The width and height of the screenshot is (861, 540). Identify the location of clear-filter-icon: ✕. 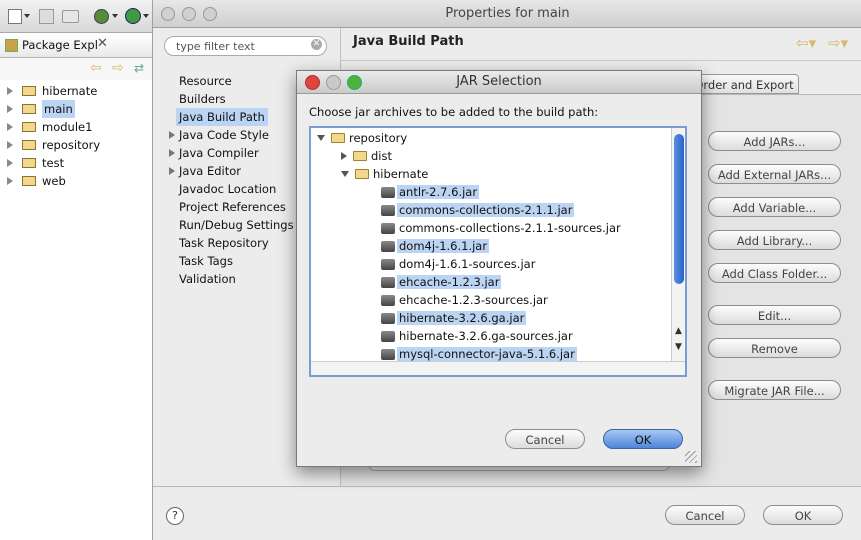
(316, 44).